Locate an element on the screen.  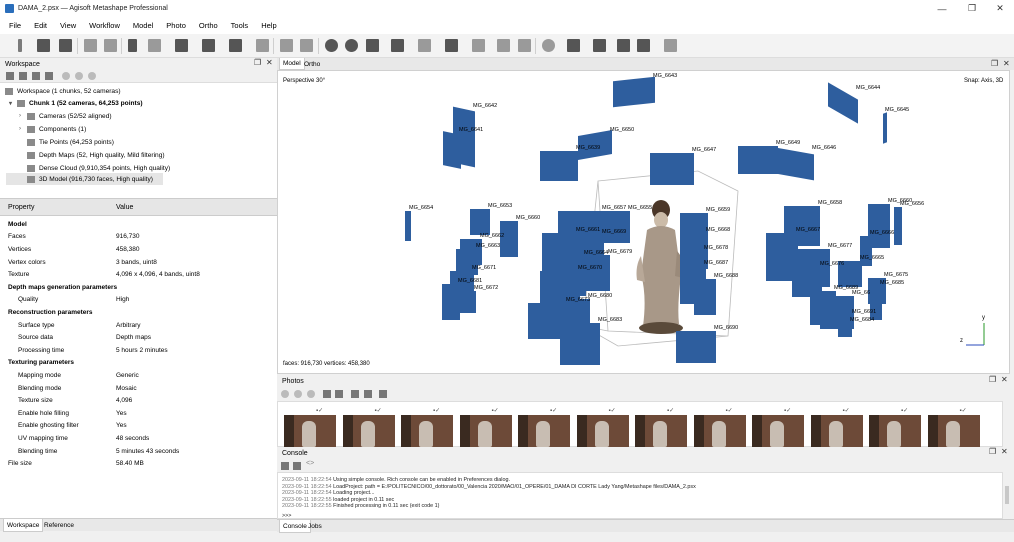
view-details-icon is located at coordinates (368, 394).